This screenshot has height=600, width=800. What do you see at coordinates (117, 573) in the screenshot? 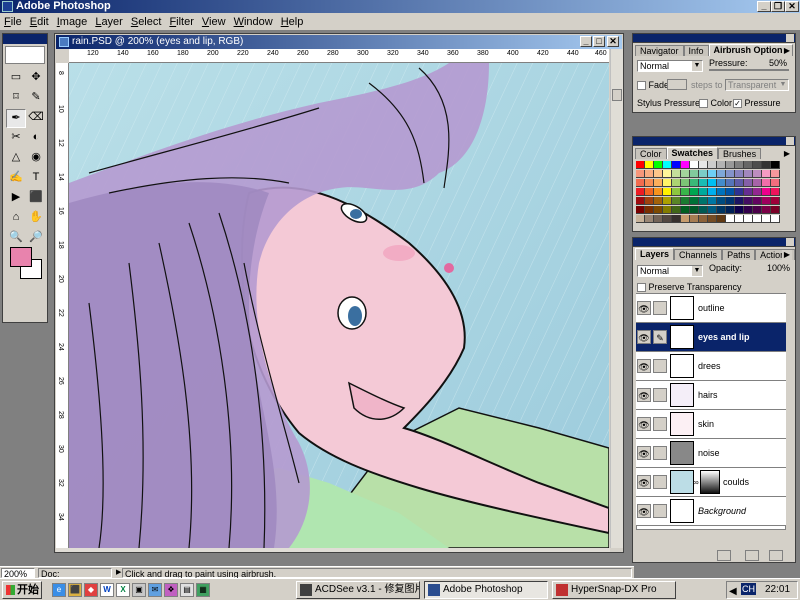
I see `status-arrow-icon: ▶` at bounding box center [117, 573].